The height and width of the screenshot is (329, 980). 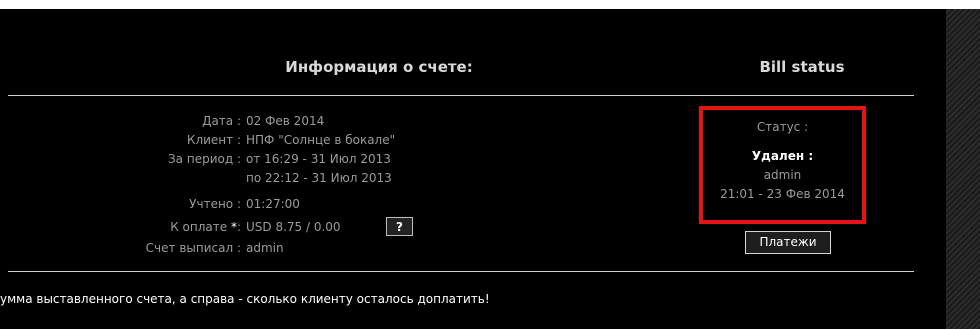 I want to click on status-date: 21:01 - 23 Фев 2014, so click(x=782, y=194).